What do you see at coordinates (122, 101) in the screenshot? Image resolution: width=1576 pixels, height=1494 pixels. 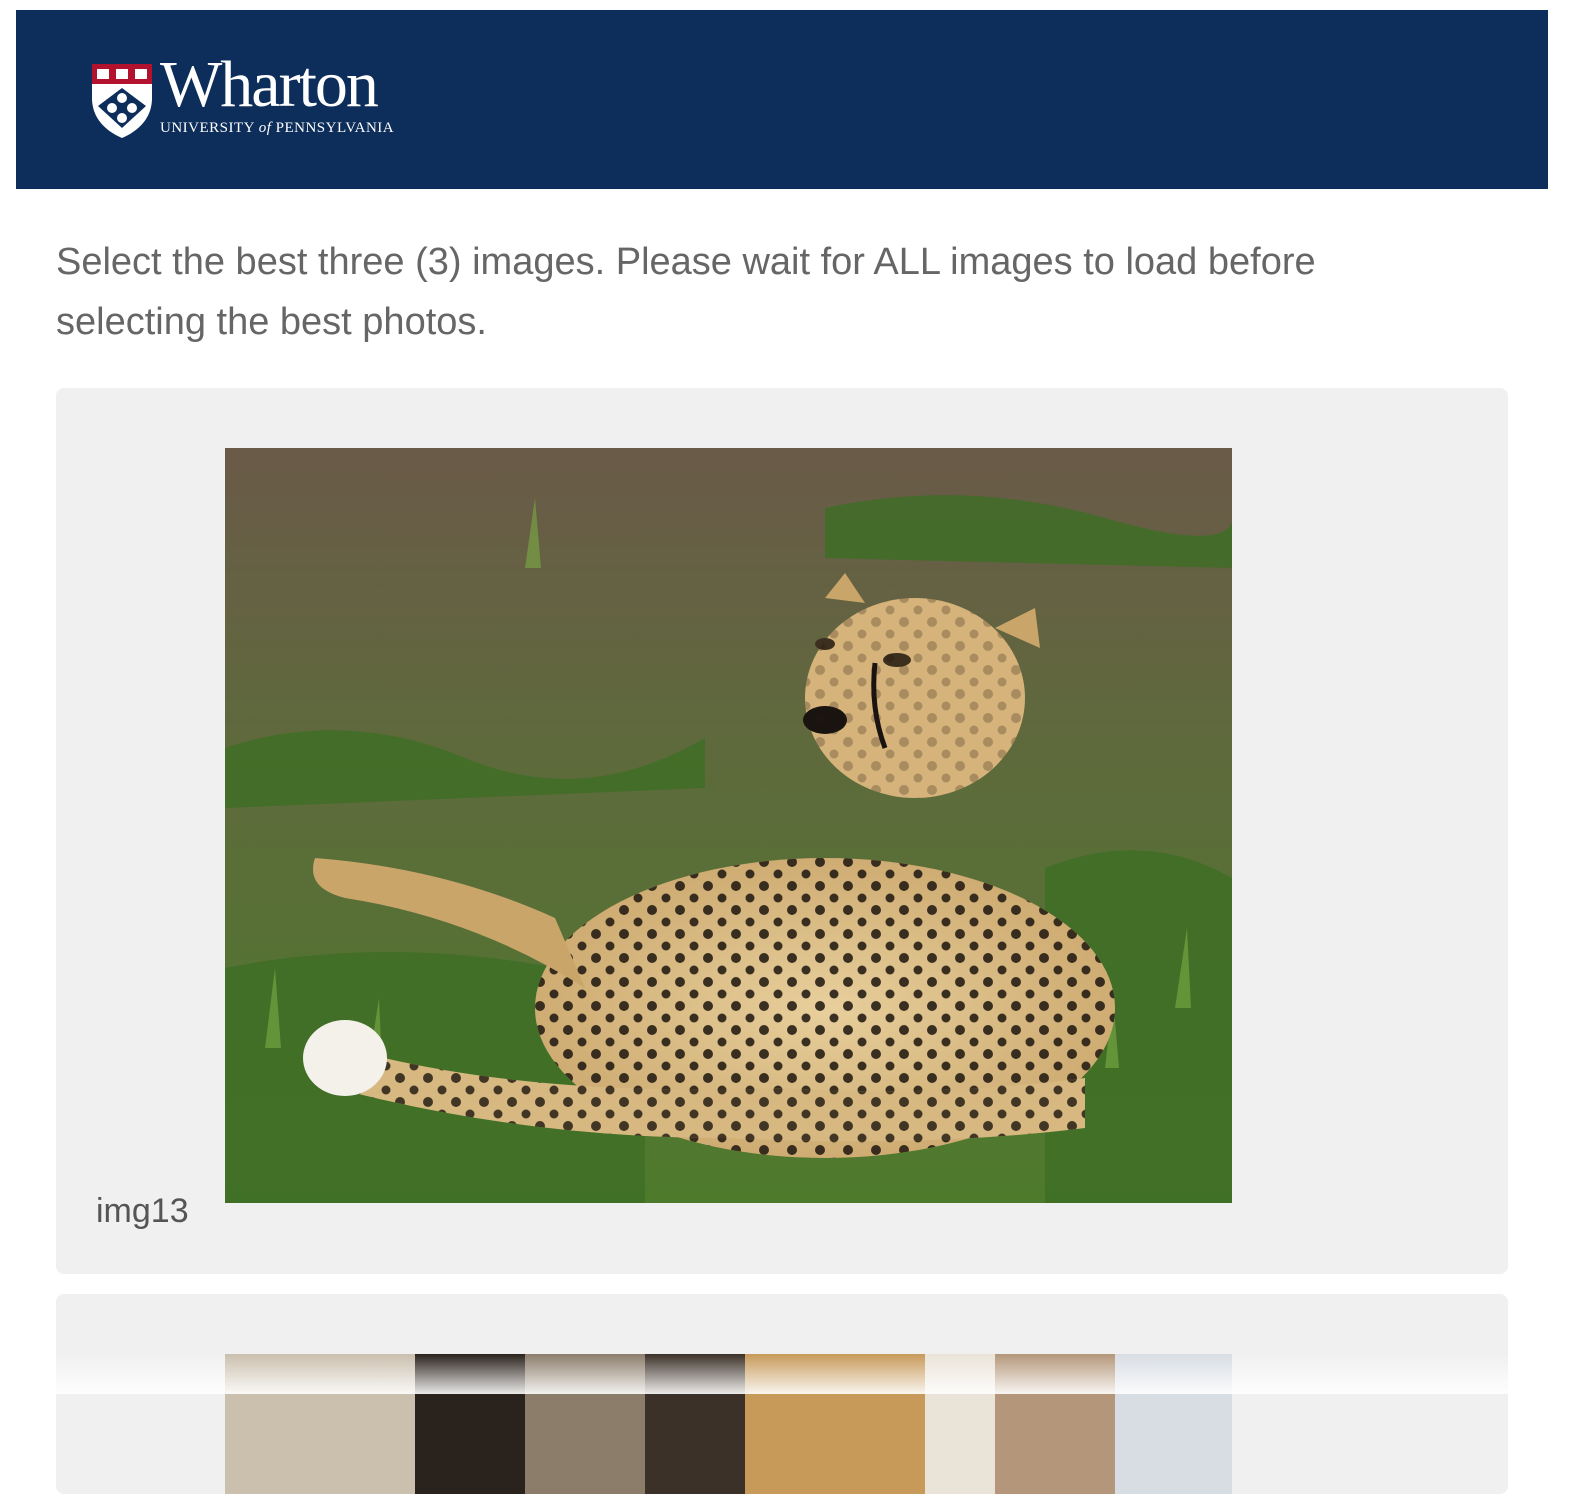 I see `penn-shield-icon` at bounding box center [122, 101].